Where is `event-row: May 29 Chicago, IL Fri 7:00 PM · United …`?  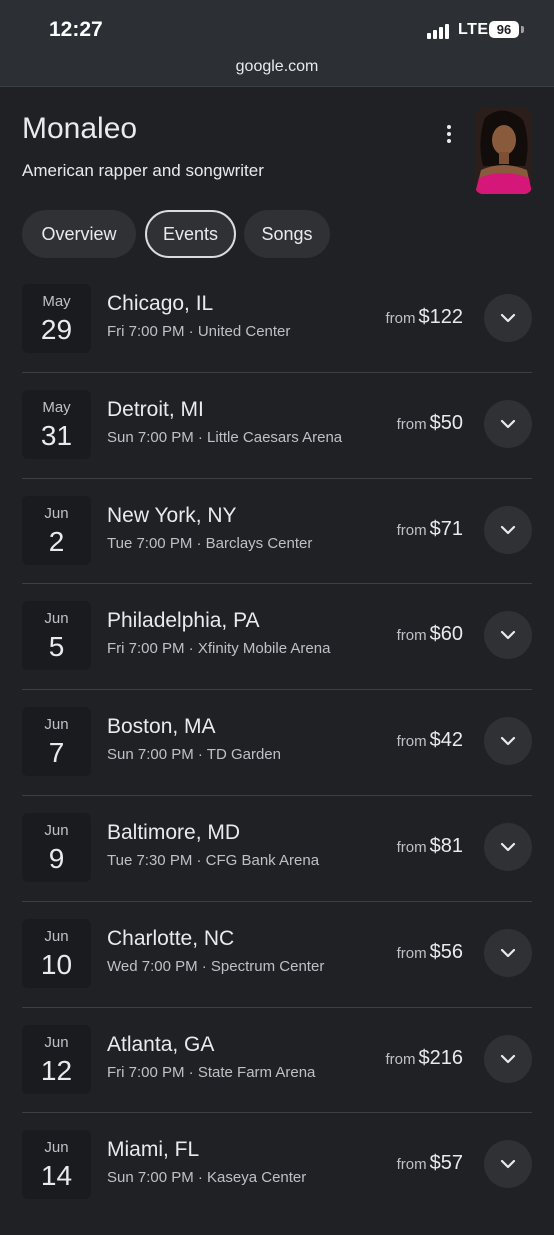
event-row: May 29 Chicago, IL Fri 7:00 PM · United … is located at coordinates (277, 336).